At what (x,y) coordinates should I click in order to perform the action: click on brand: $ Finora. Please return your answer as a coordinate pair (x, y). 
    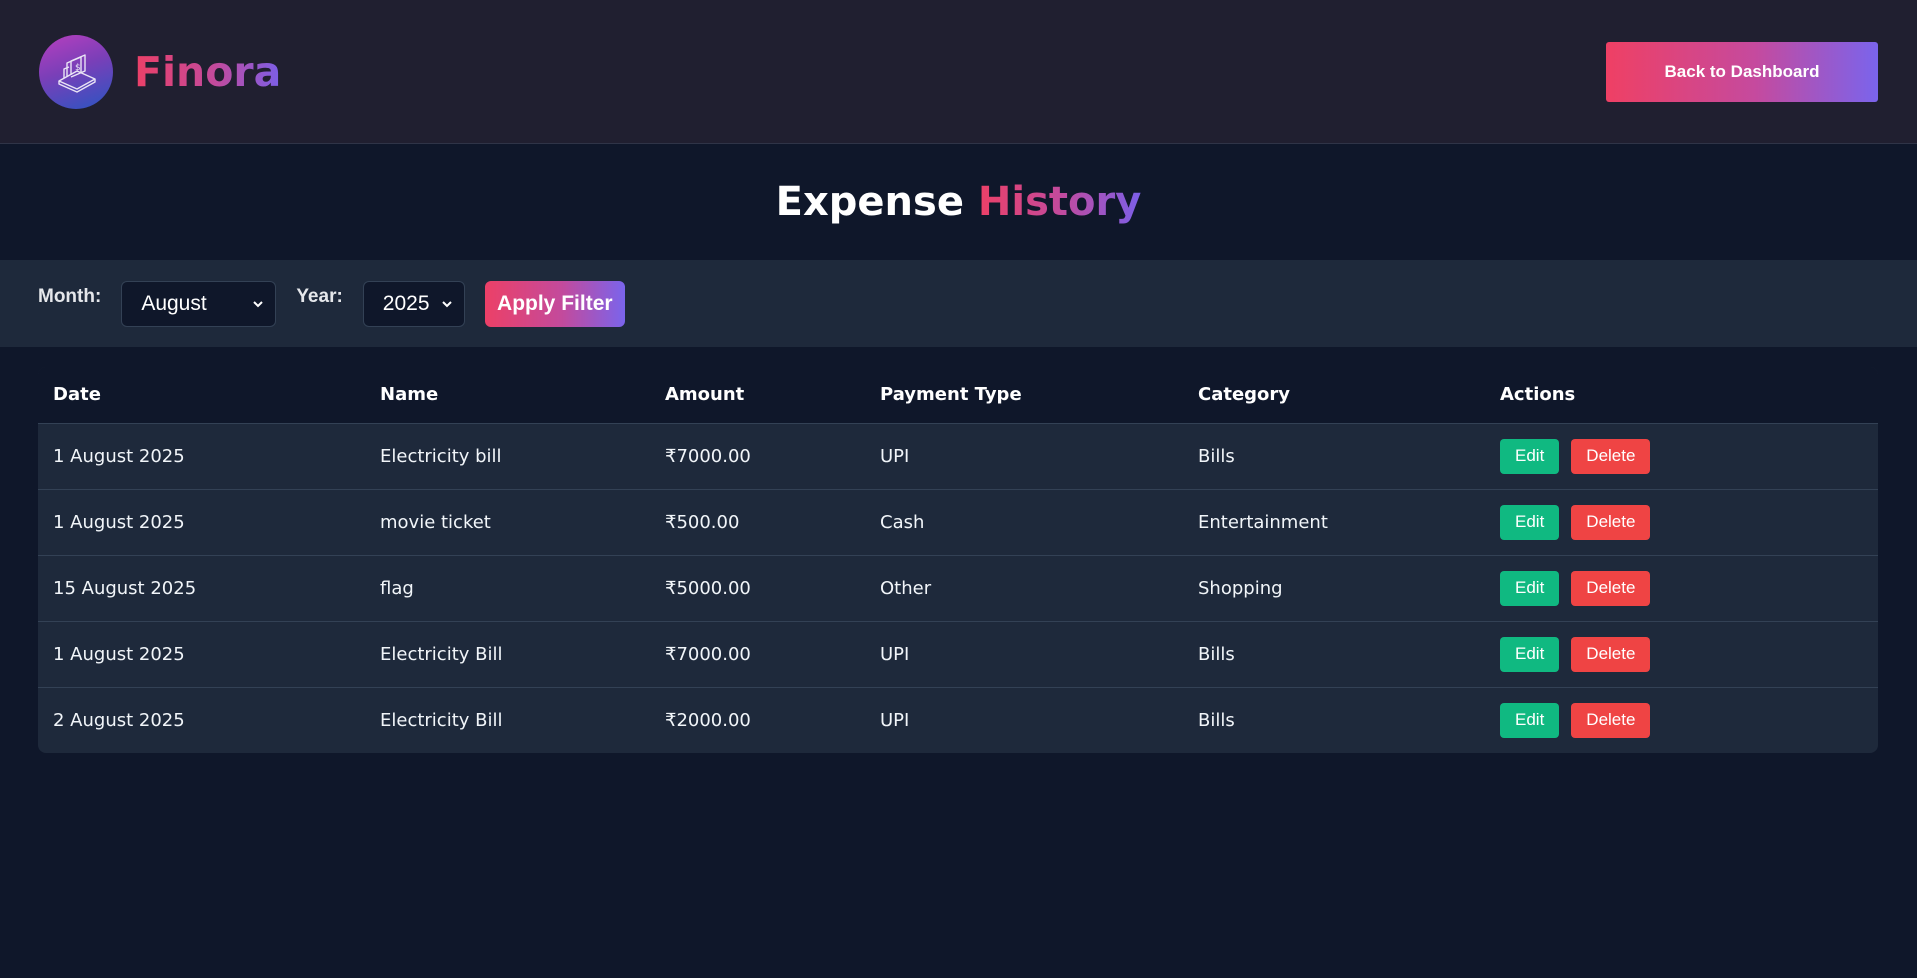
    Looking at the image, I should click on (160, 71).